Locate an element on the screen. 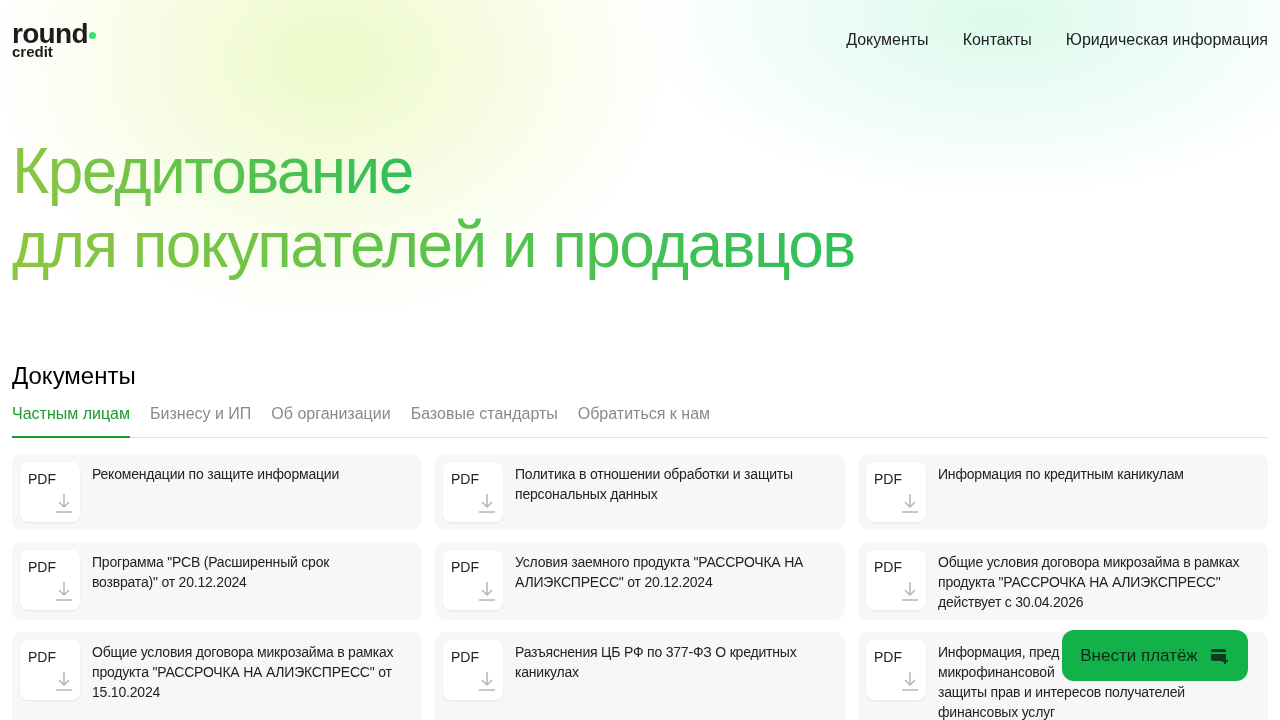 This screenshot has height=720, width=1280. document-title: защиты прав и интересов получателей is located at coordinates (1061, 692).